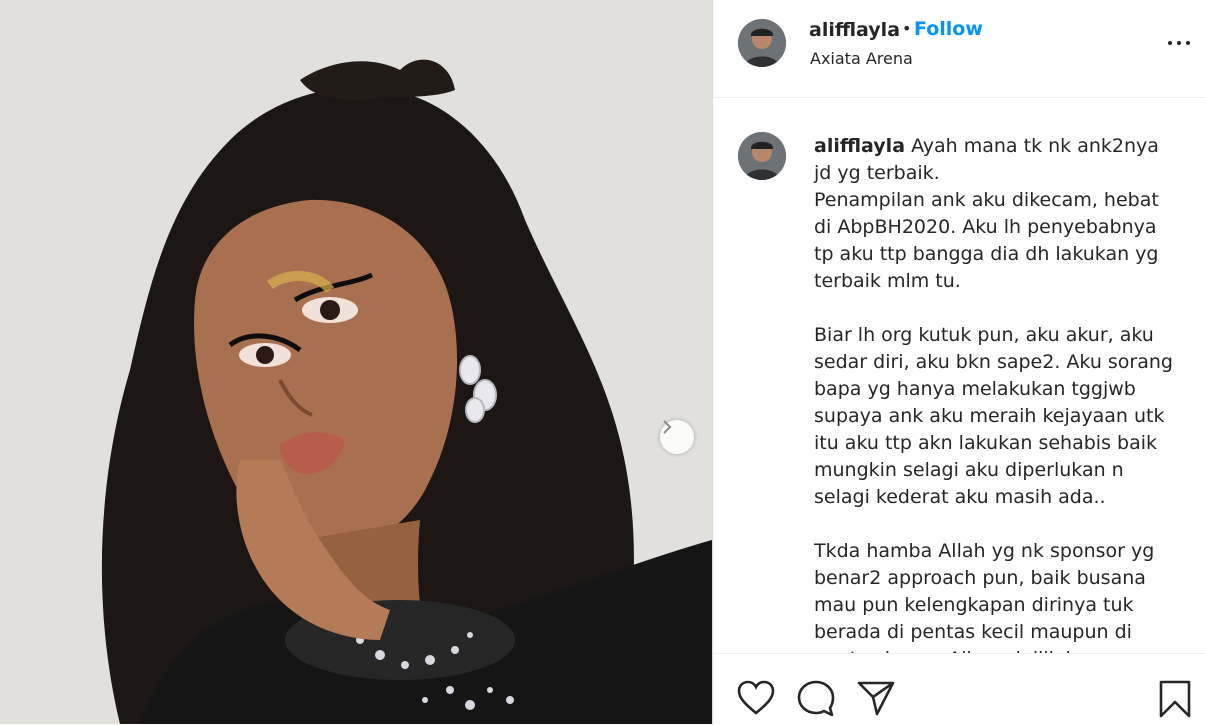 The width and height of the screenshot is (1205, 725). I want to click on post-location: Axiata Arena, so click(861, 58).